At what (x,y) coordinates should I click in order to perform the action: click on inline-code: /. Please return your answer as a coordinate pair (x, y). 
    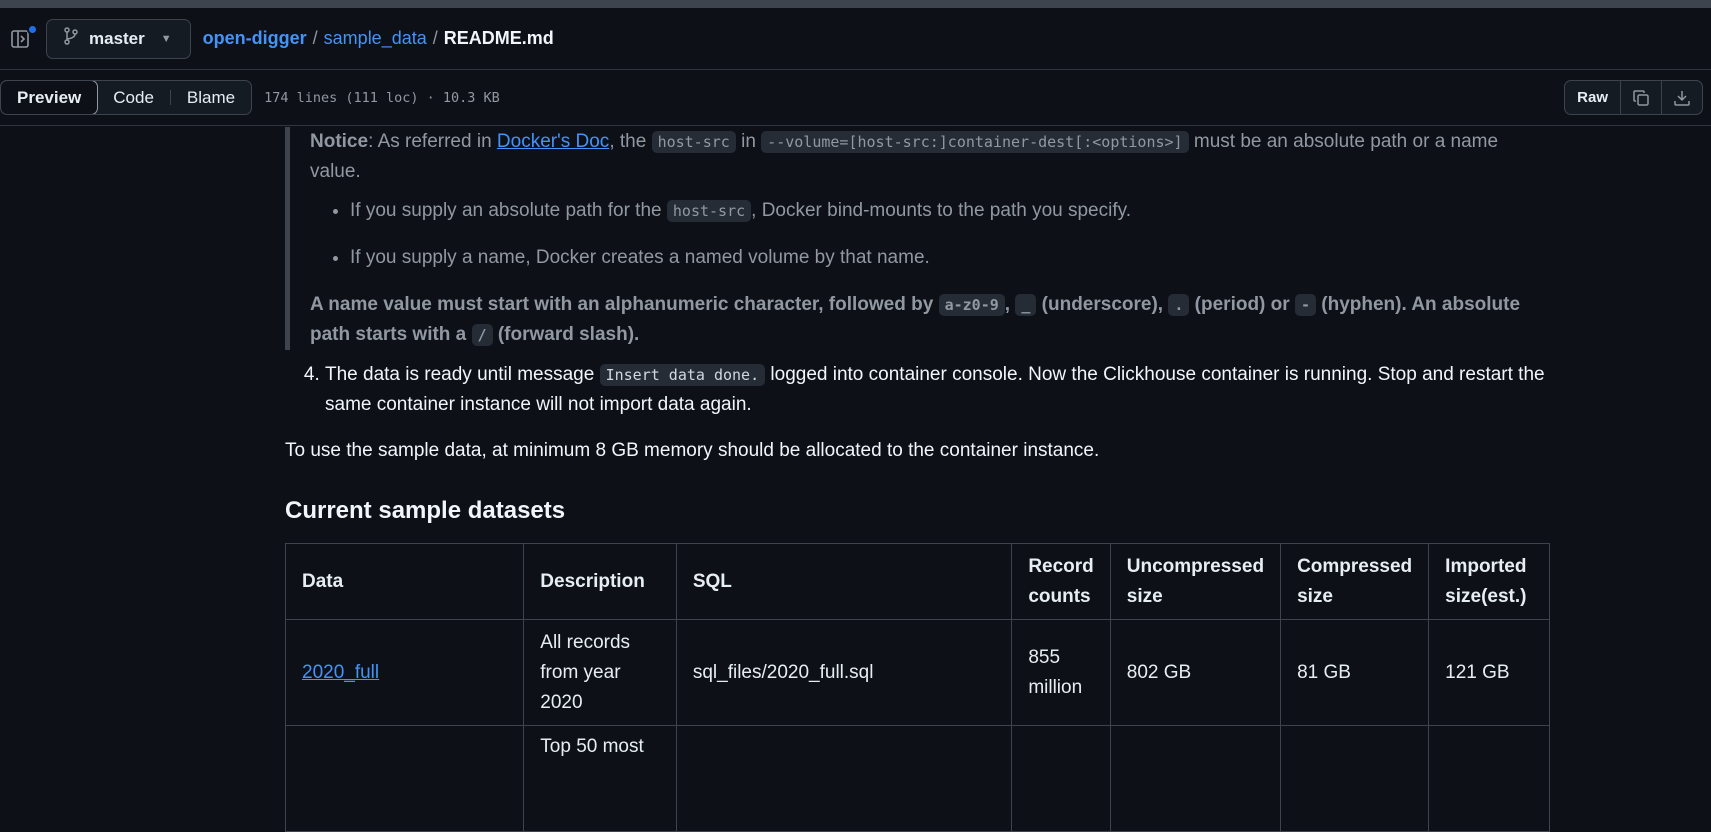
    Looking at the image, I should click on (482, 335).